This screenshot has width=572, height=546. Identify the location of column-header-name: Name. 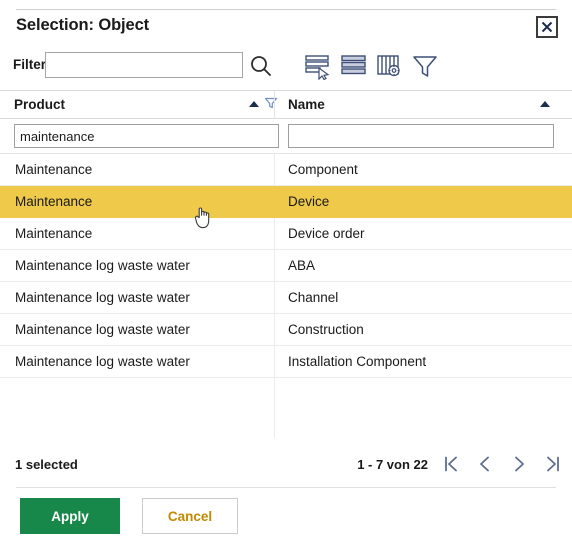
(423, 104).